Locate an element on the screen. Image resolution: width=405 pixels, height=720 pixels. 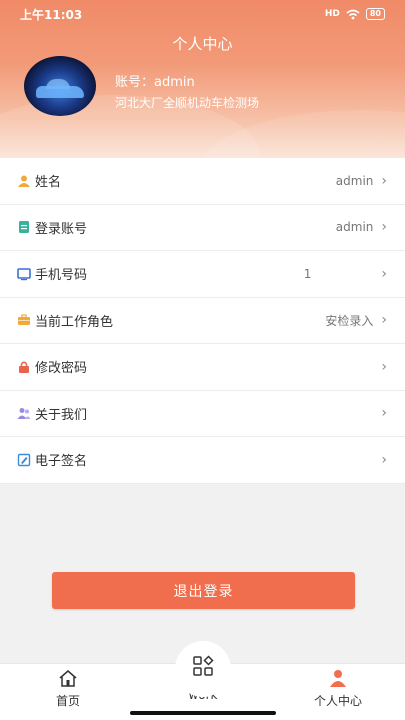
company-name: 河北大厂全顺机动车检测场 is located at coordinates (187, 103).